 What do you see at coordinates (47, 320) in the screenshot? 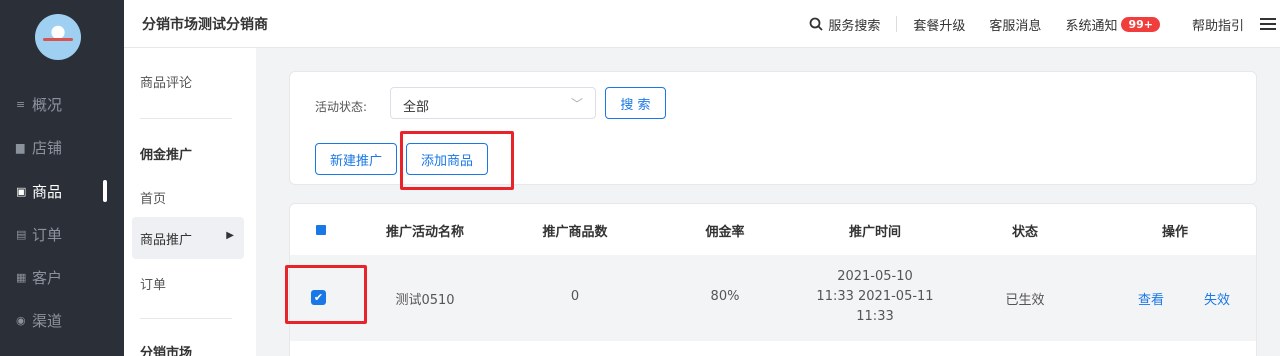
I see `nav-item-label: 渠道` at bounding box center [47, 320].